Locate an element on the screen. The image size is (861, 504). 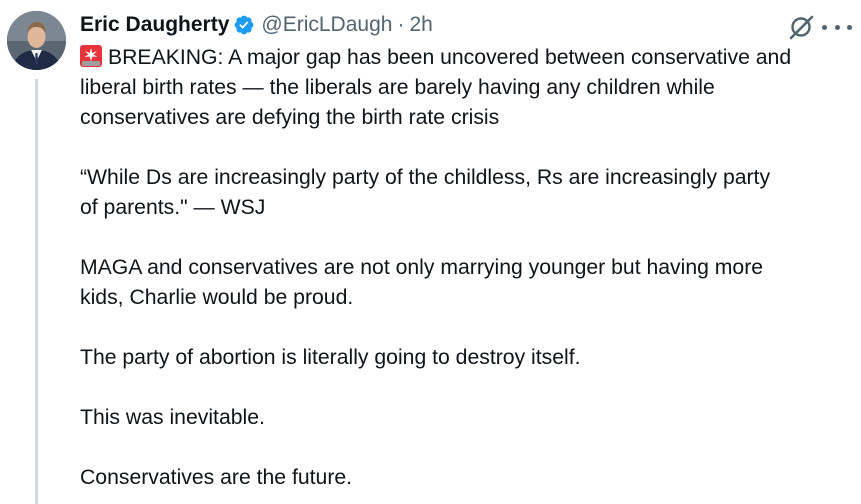
text-line: kids, Charlie would be proud. is located at coordinates (217, 297).